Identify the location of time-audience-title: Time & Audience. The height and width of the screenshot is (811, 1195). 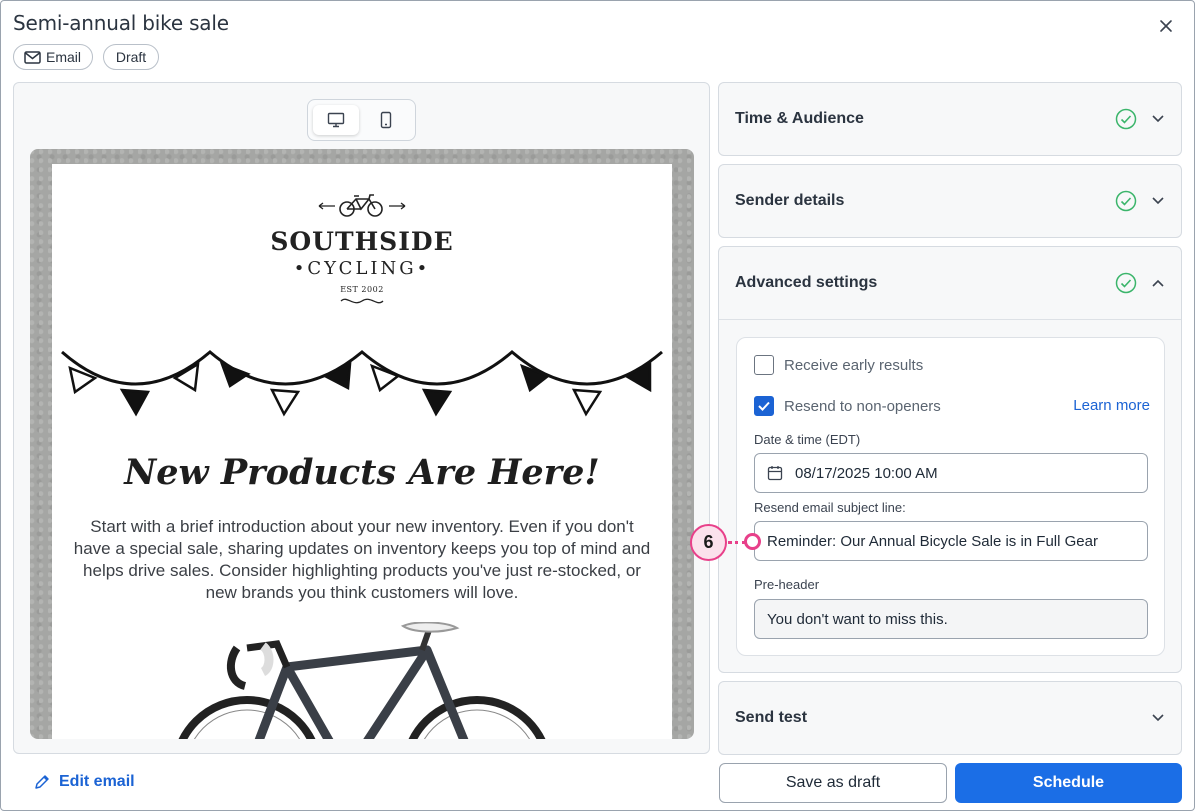
(799, 118).